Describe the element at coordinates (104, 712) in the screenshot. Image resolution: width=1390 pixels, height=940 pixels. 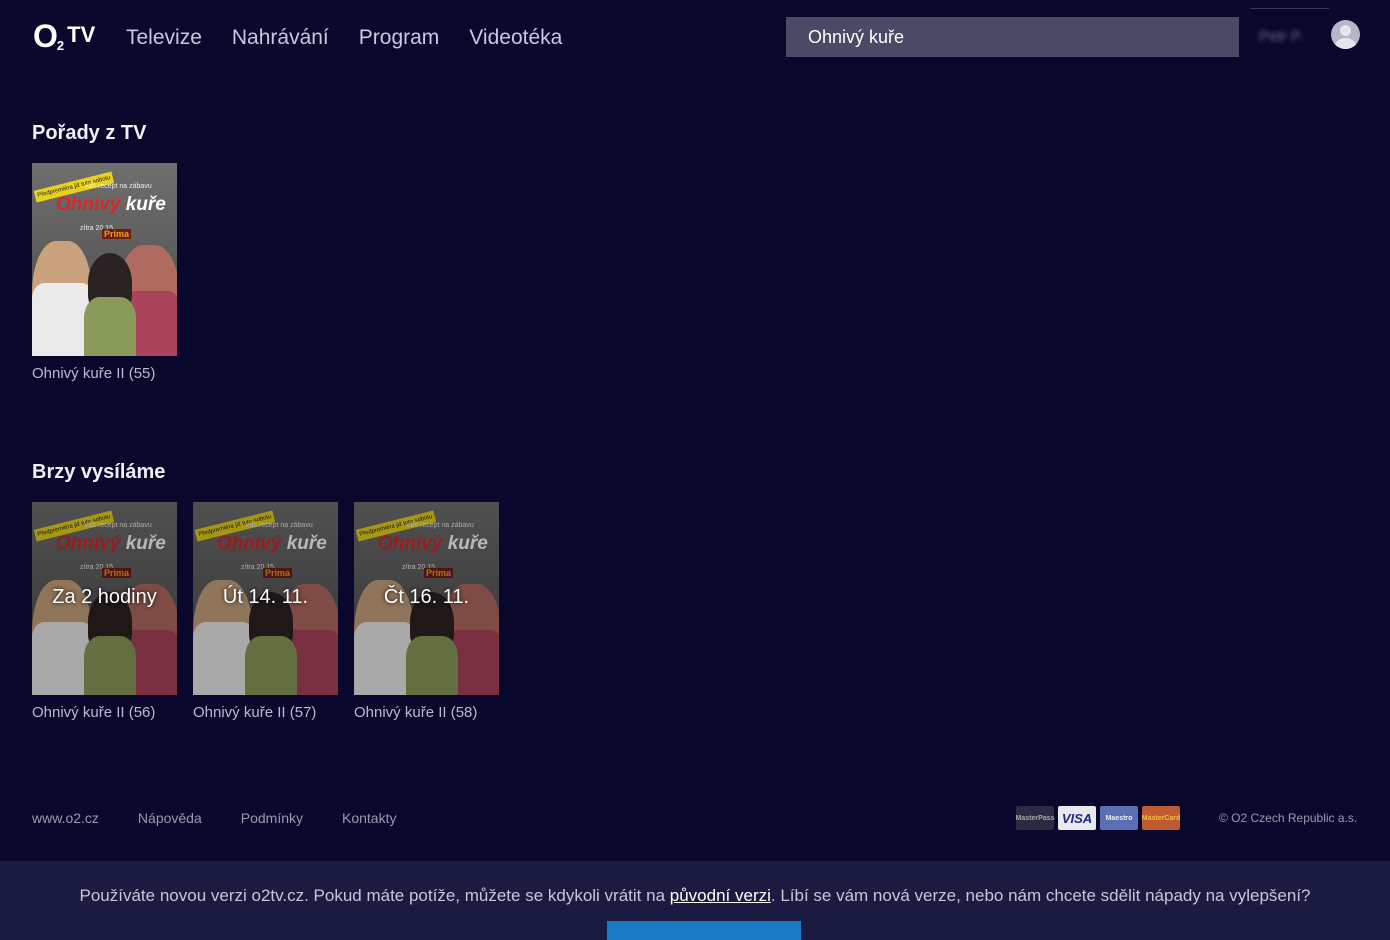
I see `upcoming-label: Ohnivý kuře II (56)` at that location.